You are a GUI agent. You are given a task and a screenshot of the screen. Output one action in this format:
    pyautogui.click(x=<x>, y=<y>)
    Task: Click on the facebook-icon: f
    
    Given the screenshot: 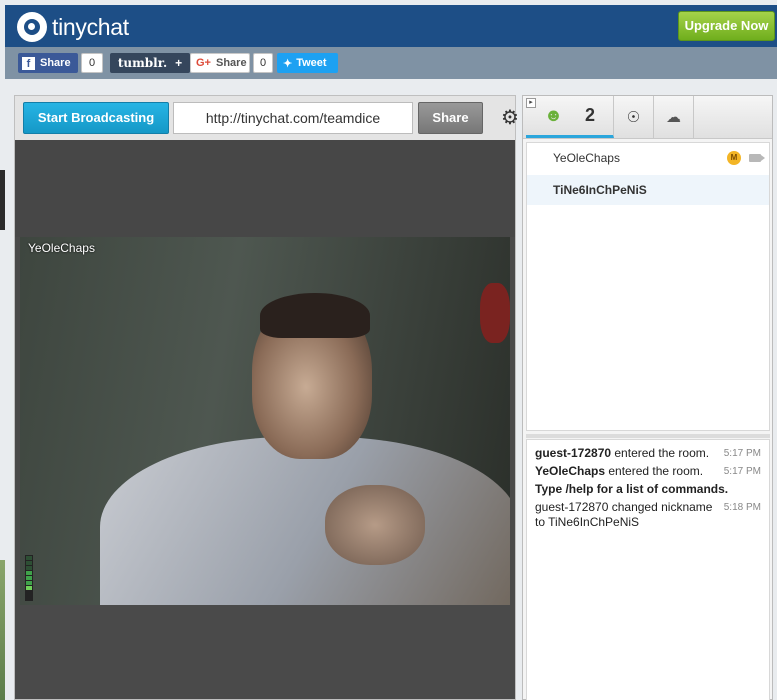 What is the action you would take?
    pyautogui.click(x=28, y=63)
    